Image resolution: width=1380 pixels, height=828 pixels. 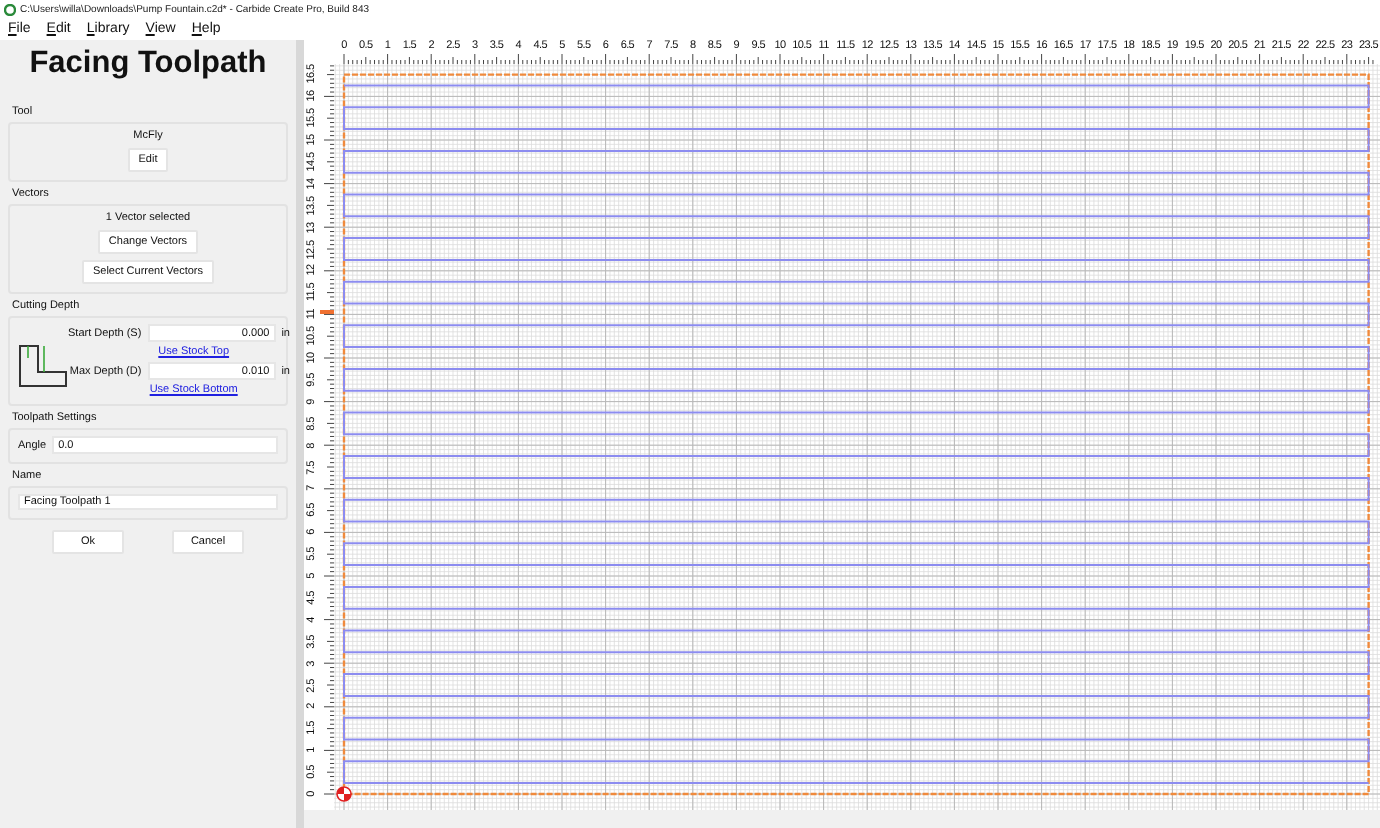 I want to click on depth-diagram-icon, so click(x=43, y=366).